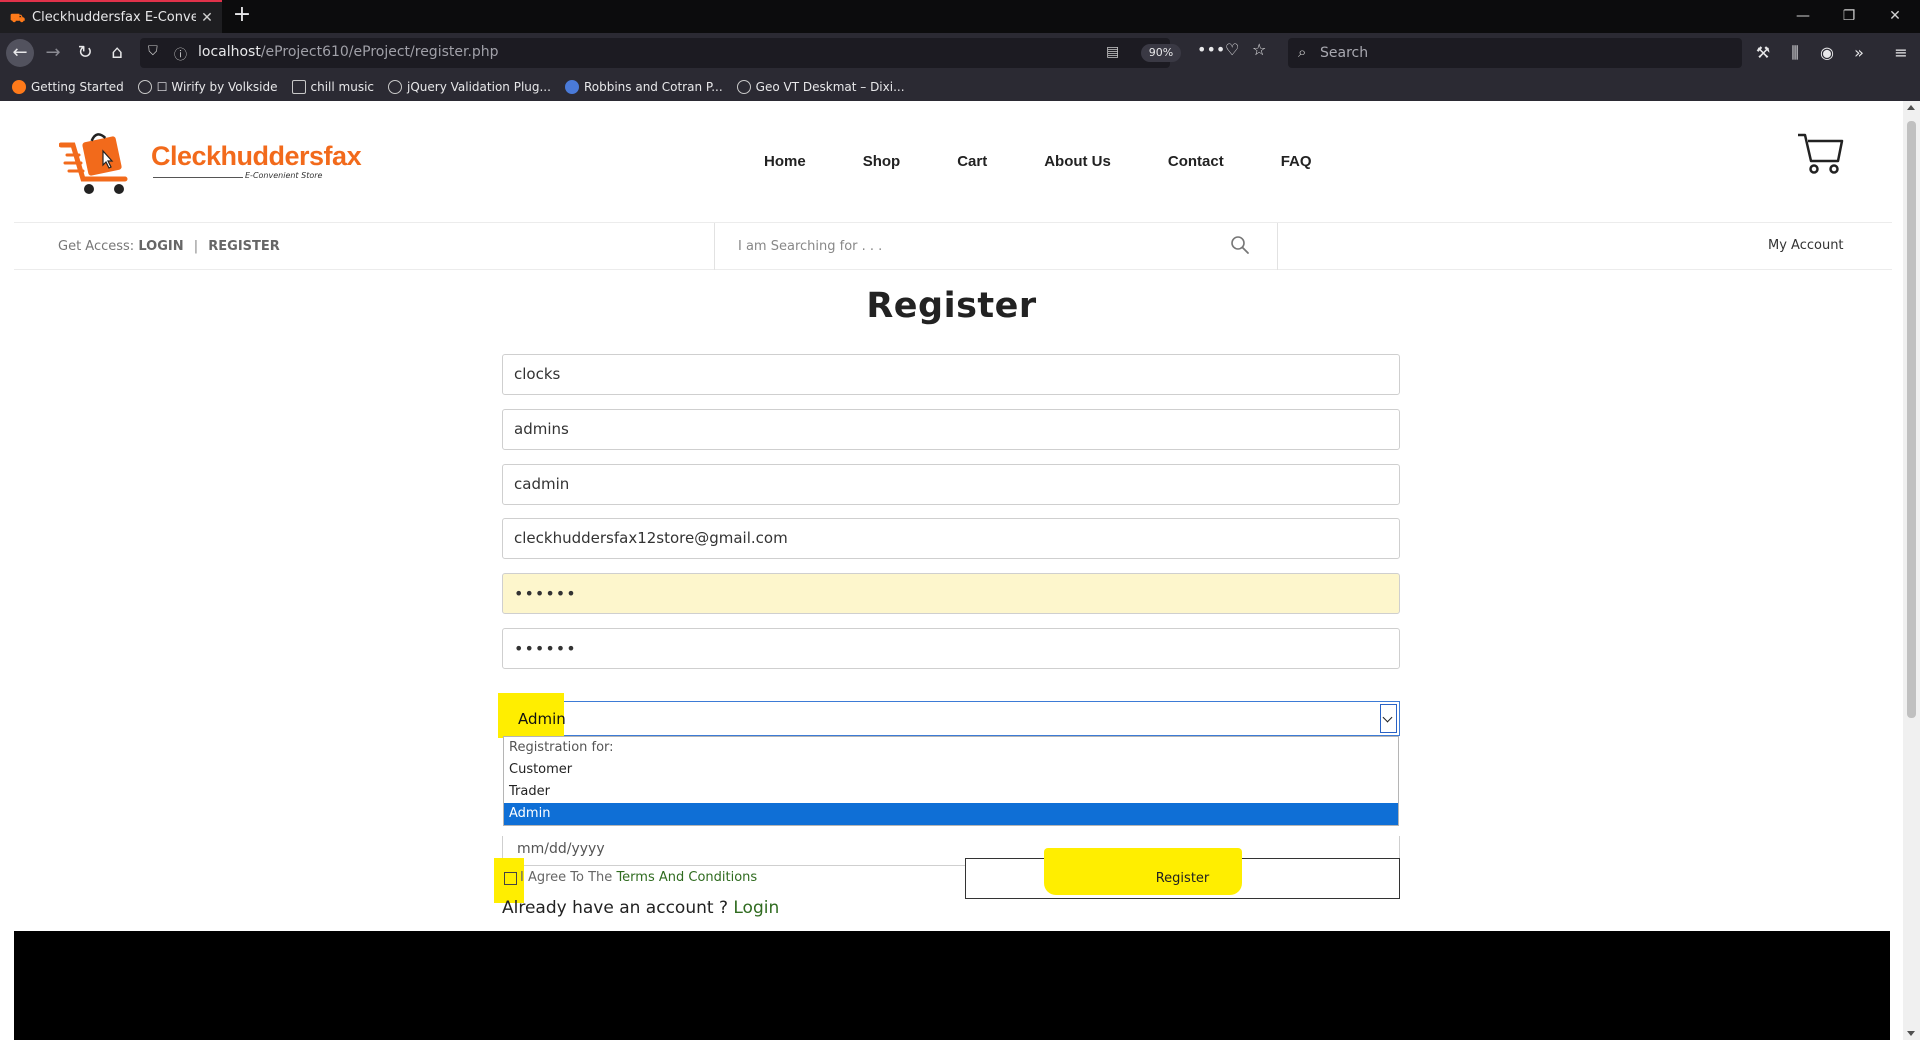  I want to click on bookmark-item: Getting Started, so click(68, 87).